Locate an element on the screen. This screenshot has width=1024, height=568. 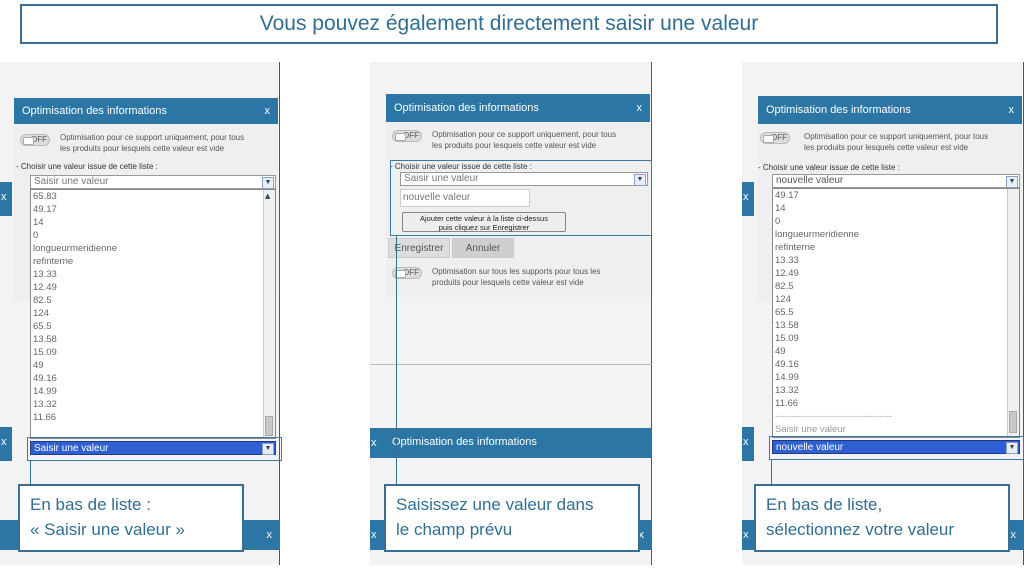
scroll-up-icon: ▲ is located at coordinates (267, 196).